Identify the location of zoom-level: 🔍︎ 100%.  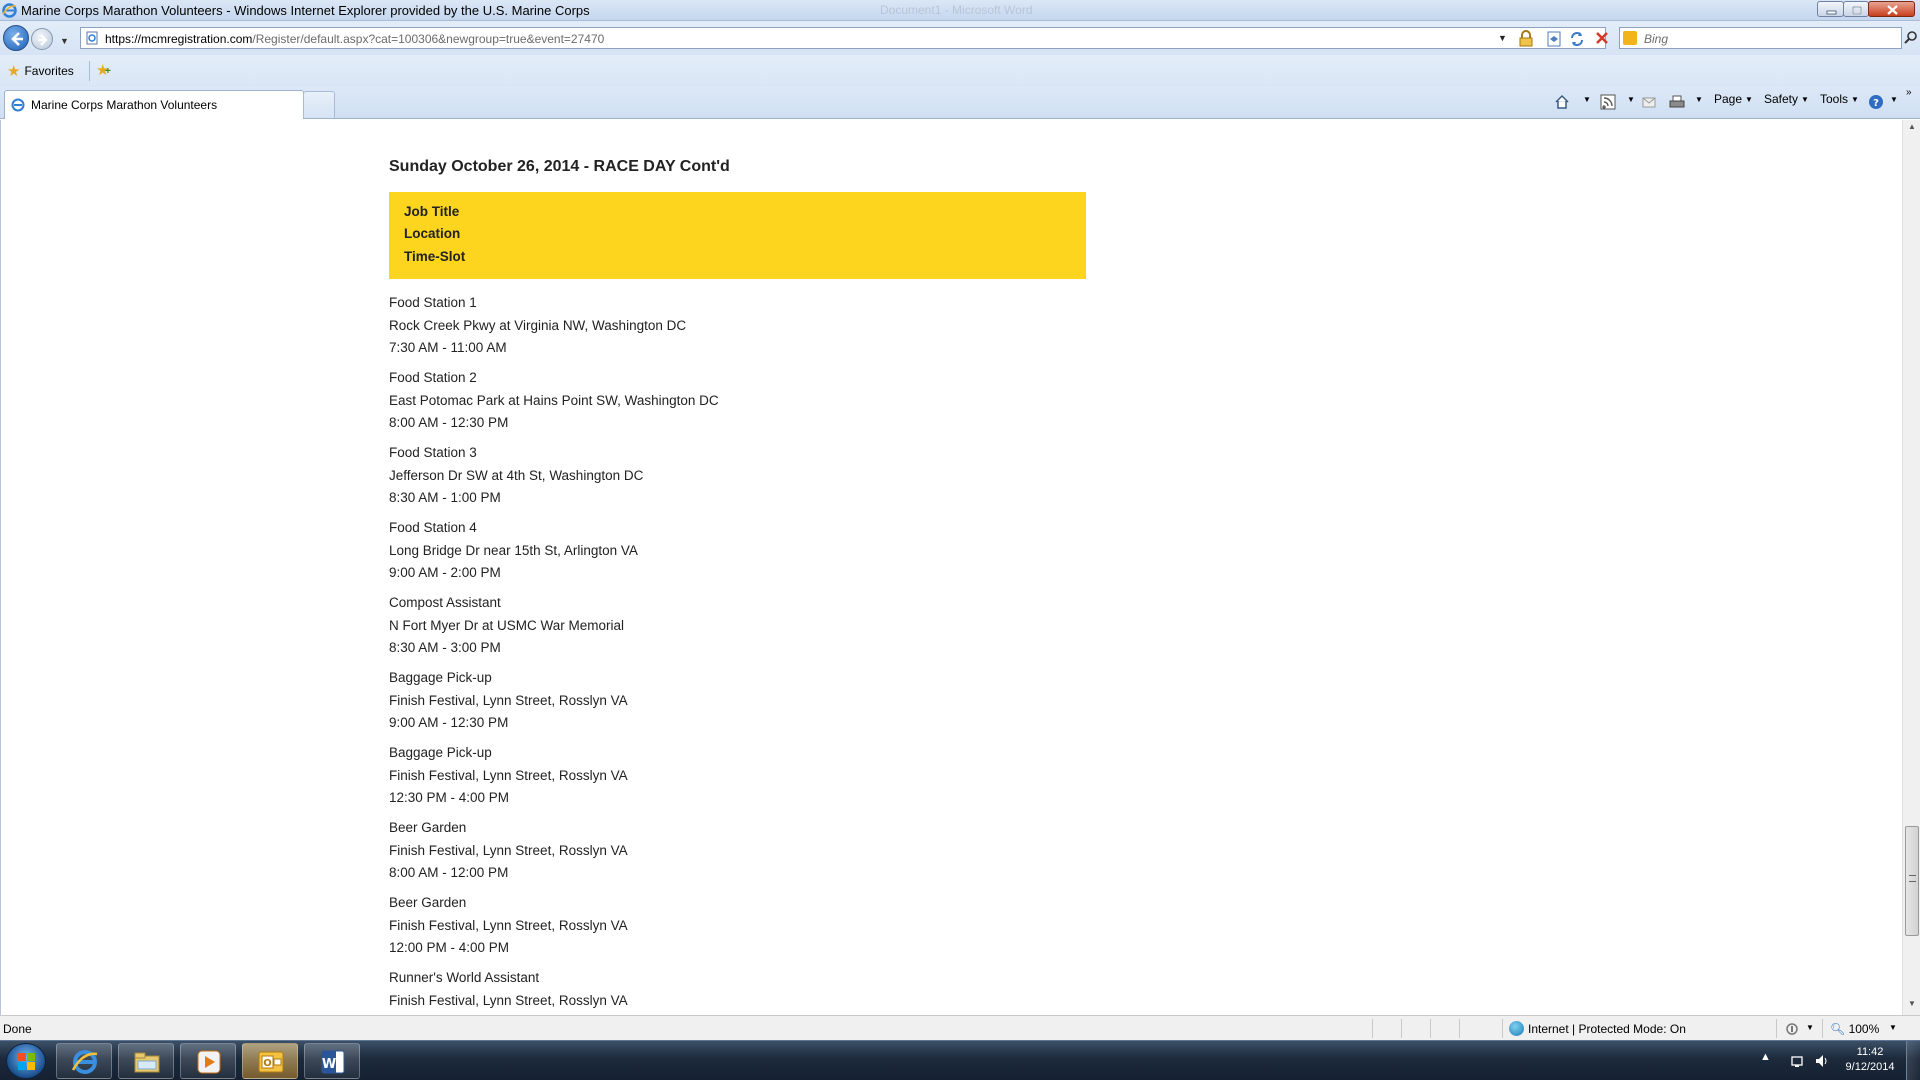
(1854, 1029).